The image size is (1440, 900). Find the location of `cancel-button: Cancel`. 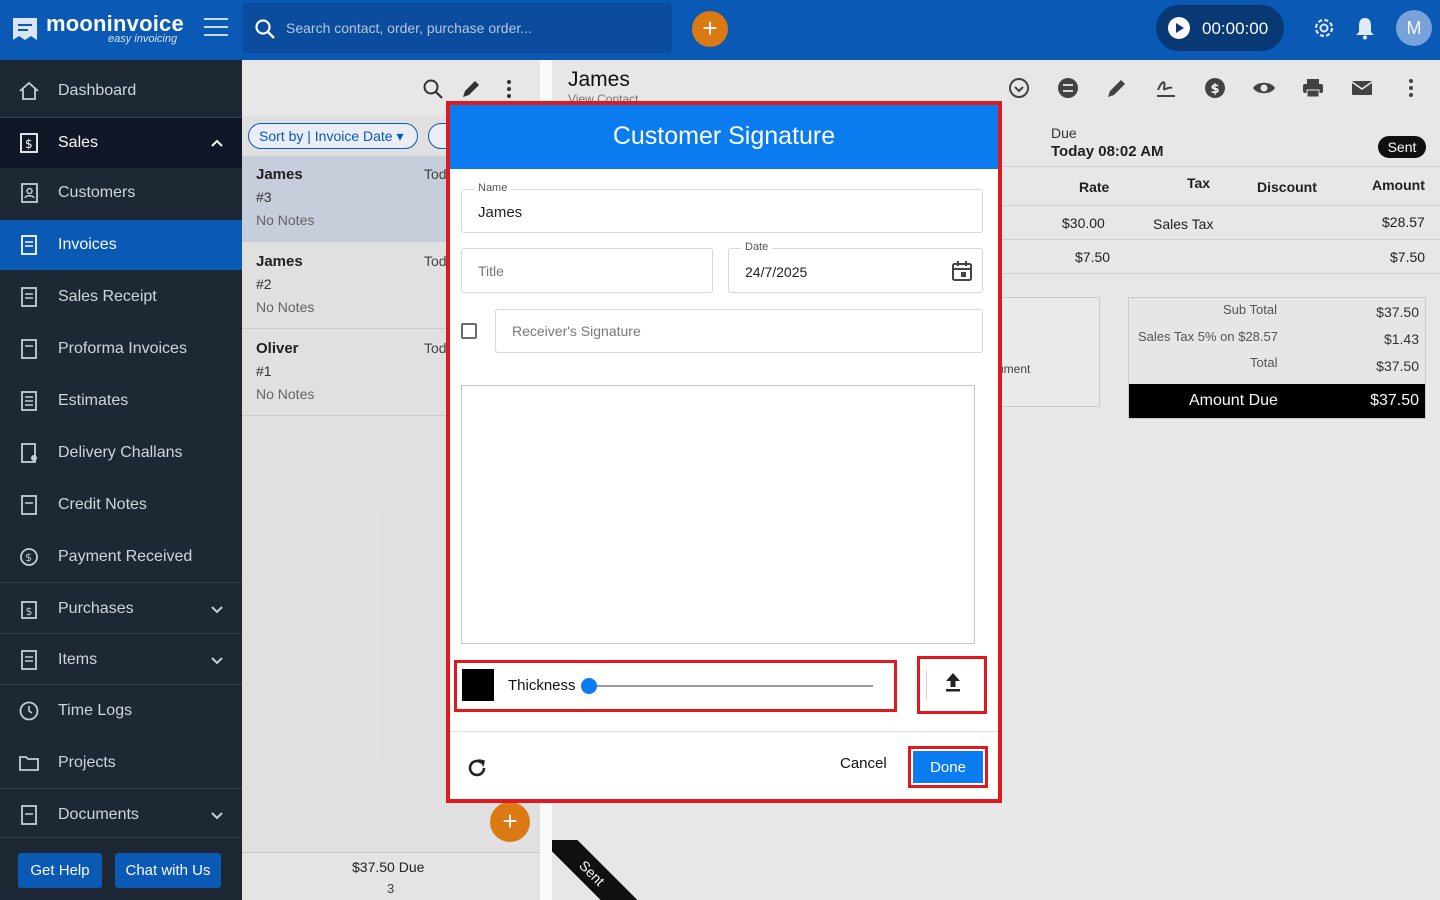

cancel-button: Cancel is located at coordinates (863, 763).